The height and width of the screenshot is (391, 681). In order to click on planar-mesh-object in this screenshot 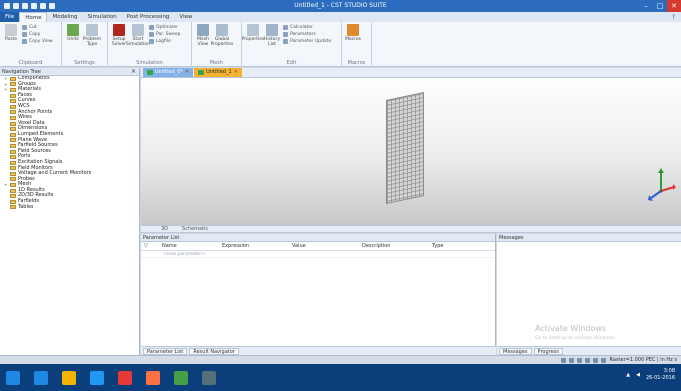, I will do `click(405, 148)`.